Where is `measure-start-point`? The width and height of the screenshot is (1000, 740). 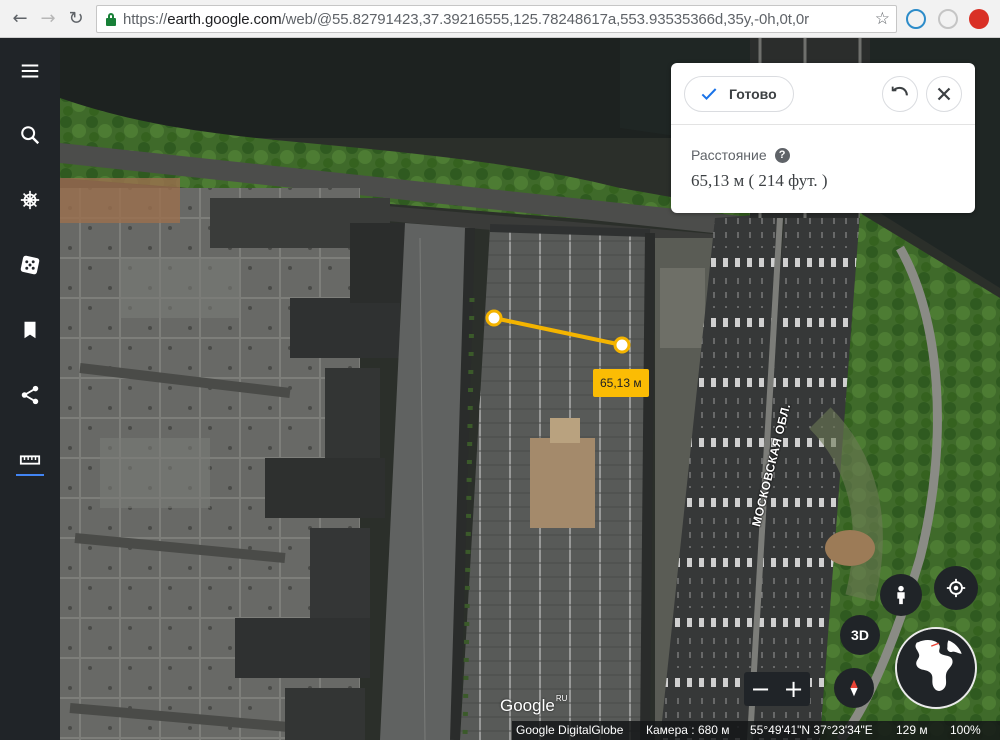 measure-start-point is located at coordinates (494, 318).